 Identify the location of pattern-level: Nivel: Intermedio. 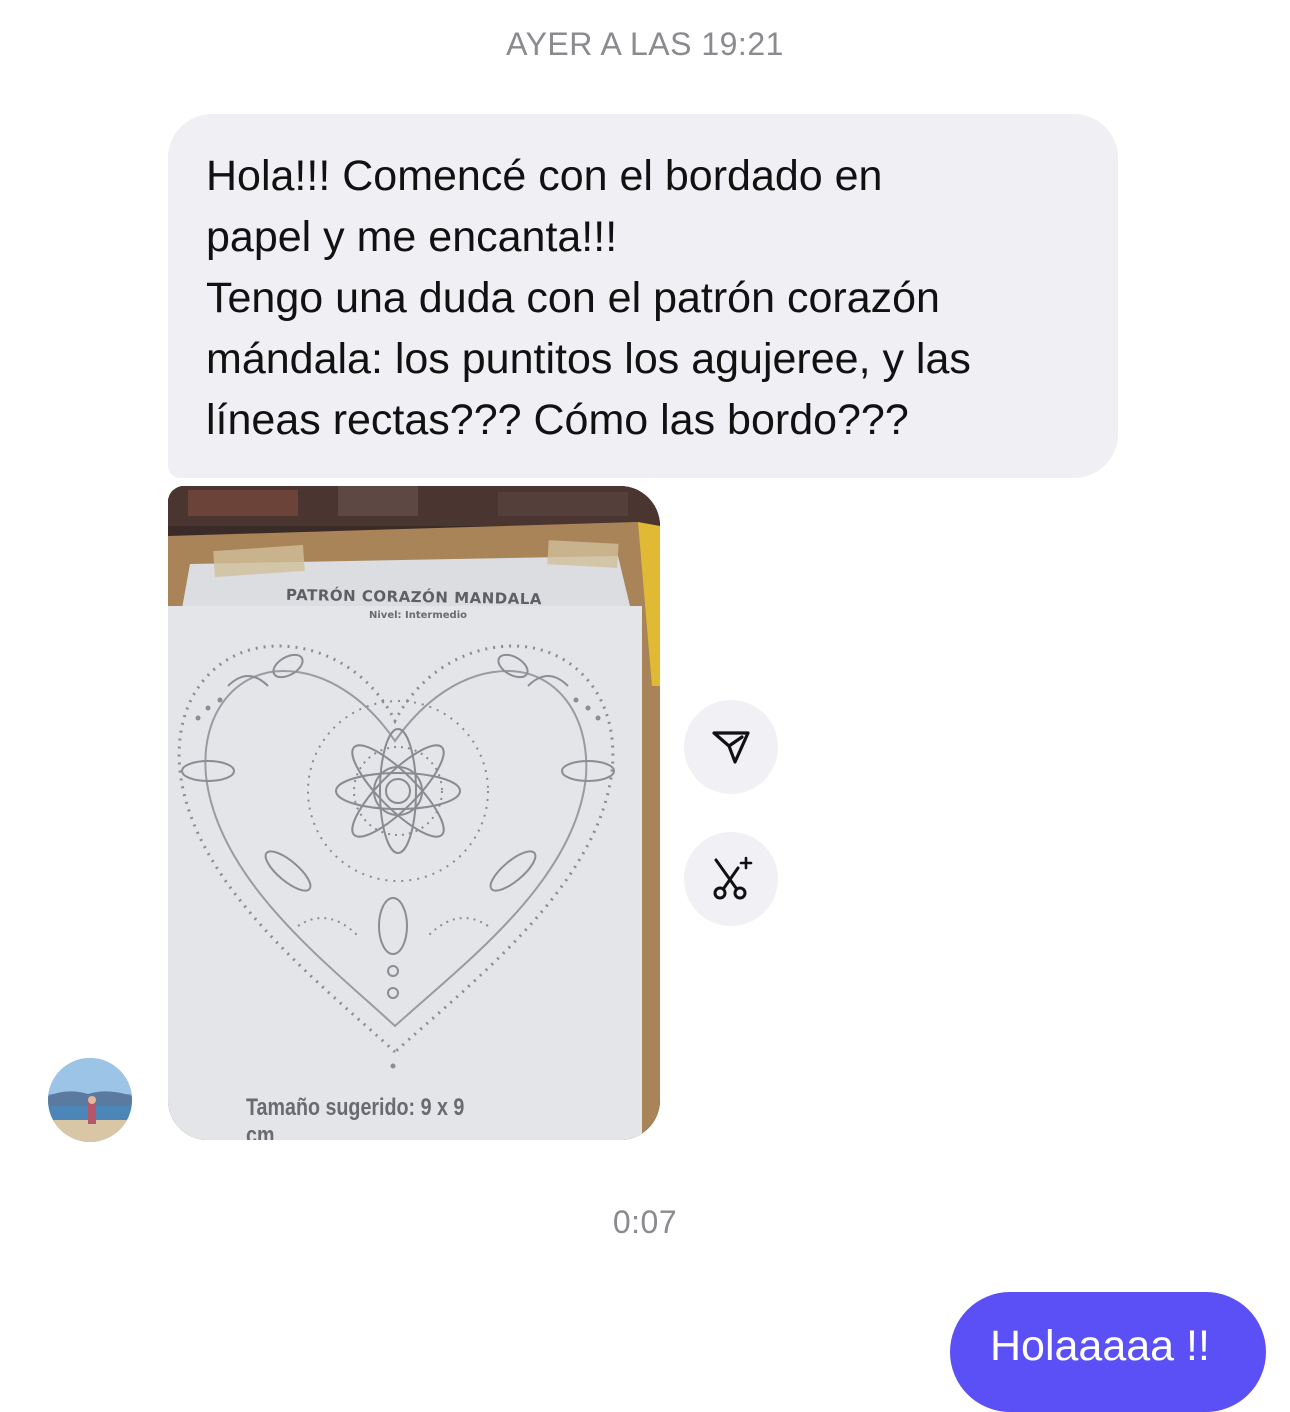
(418, 615).